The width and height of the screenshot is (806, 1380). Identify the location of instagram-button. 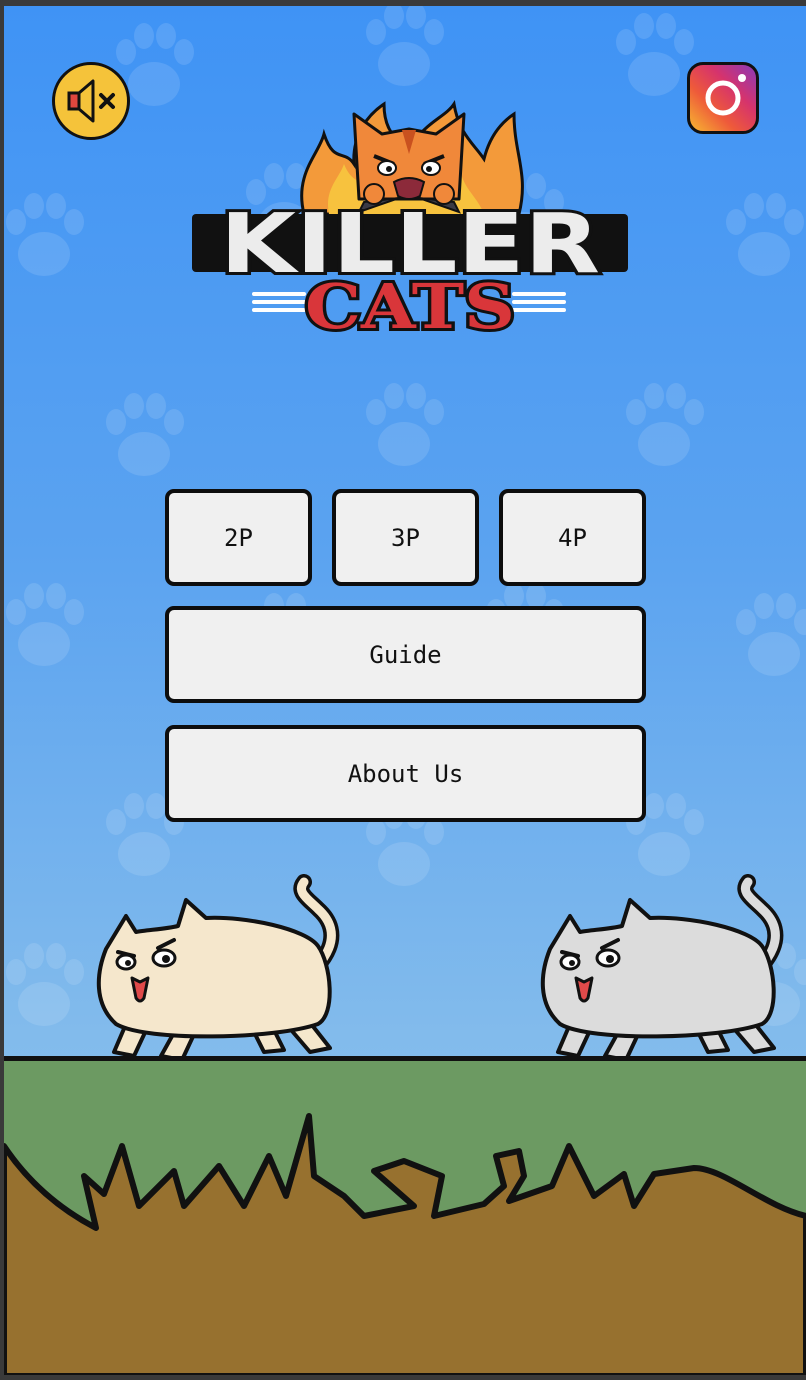
(723, 98).